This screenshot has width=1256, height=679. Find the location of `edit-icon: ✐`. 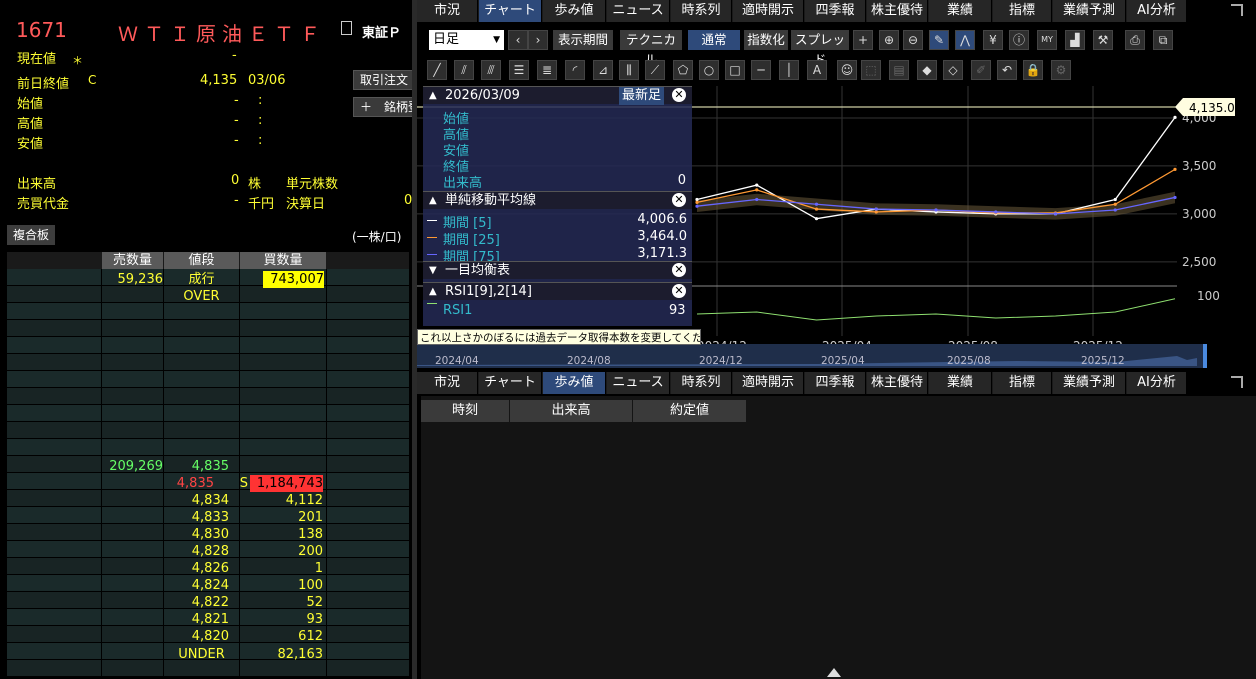

edit-icon: ✐ is located at coordinates (981, 70).